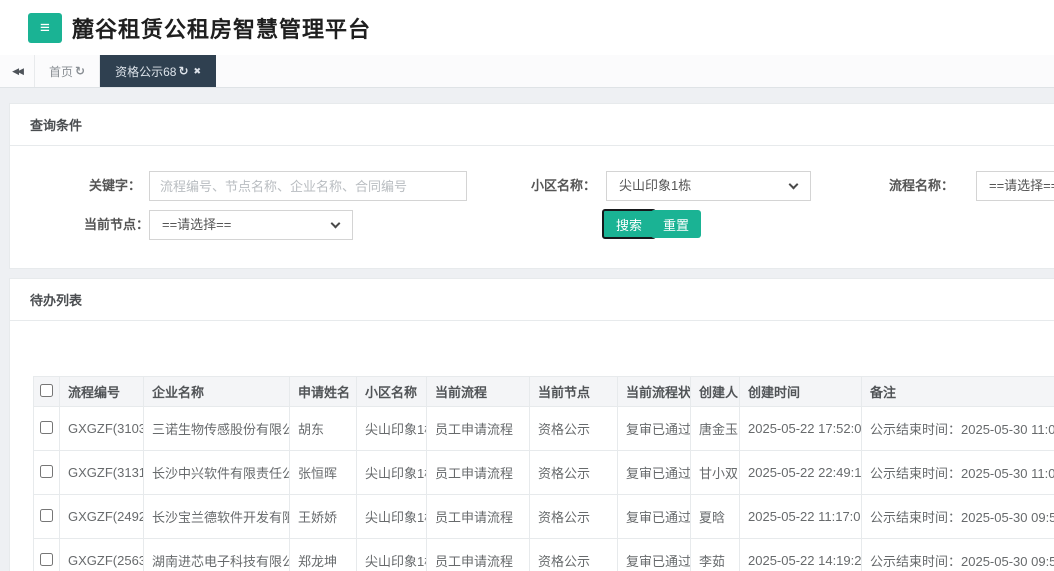  Describe the element at coordinates (101, 516) in the screenshot. I see `cell-process-id: GXGZF(24923)` at that location.